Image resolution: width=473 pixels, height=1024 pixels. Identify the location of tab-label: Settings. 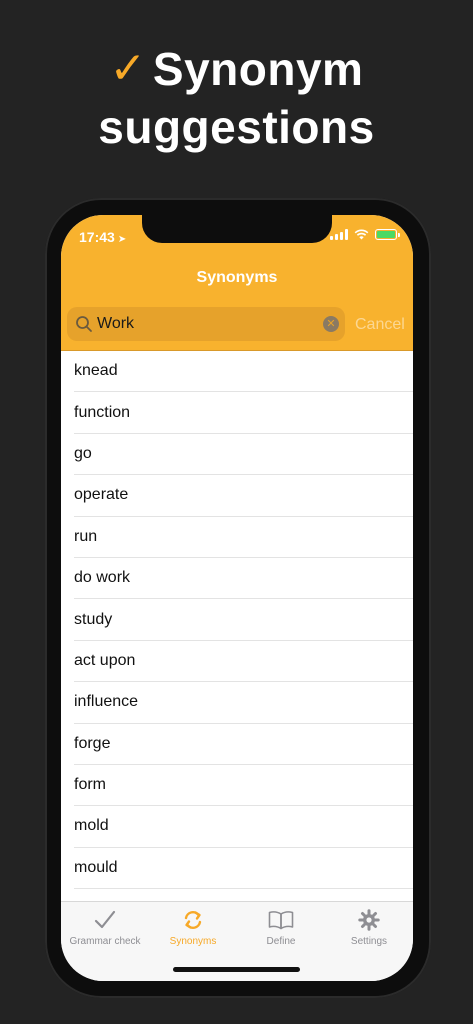
(369, 941).